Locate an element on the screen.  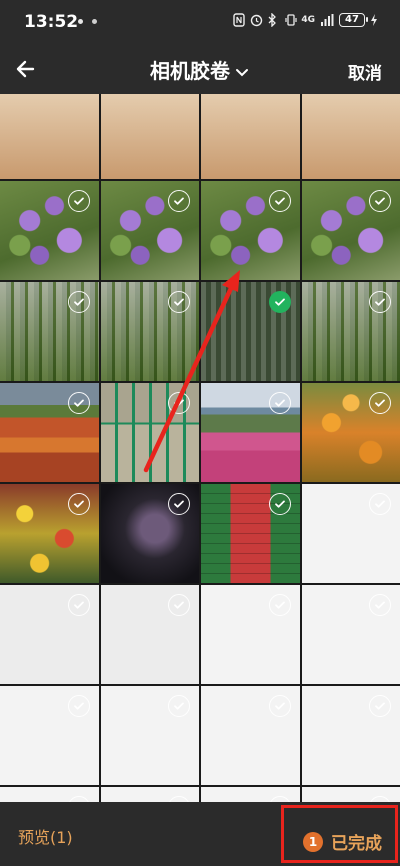
status-bar: 13:52 4G 47 is located at coordinates (200, 22).